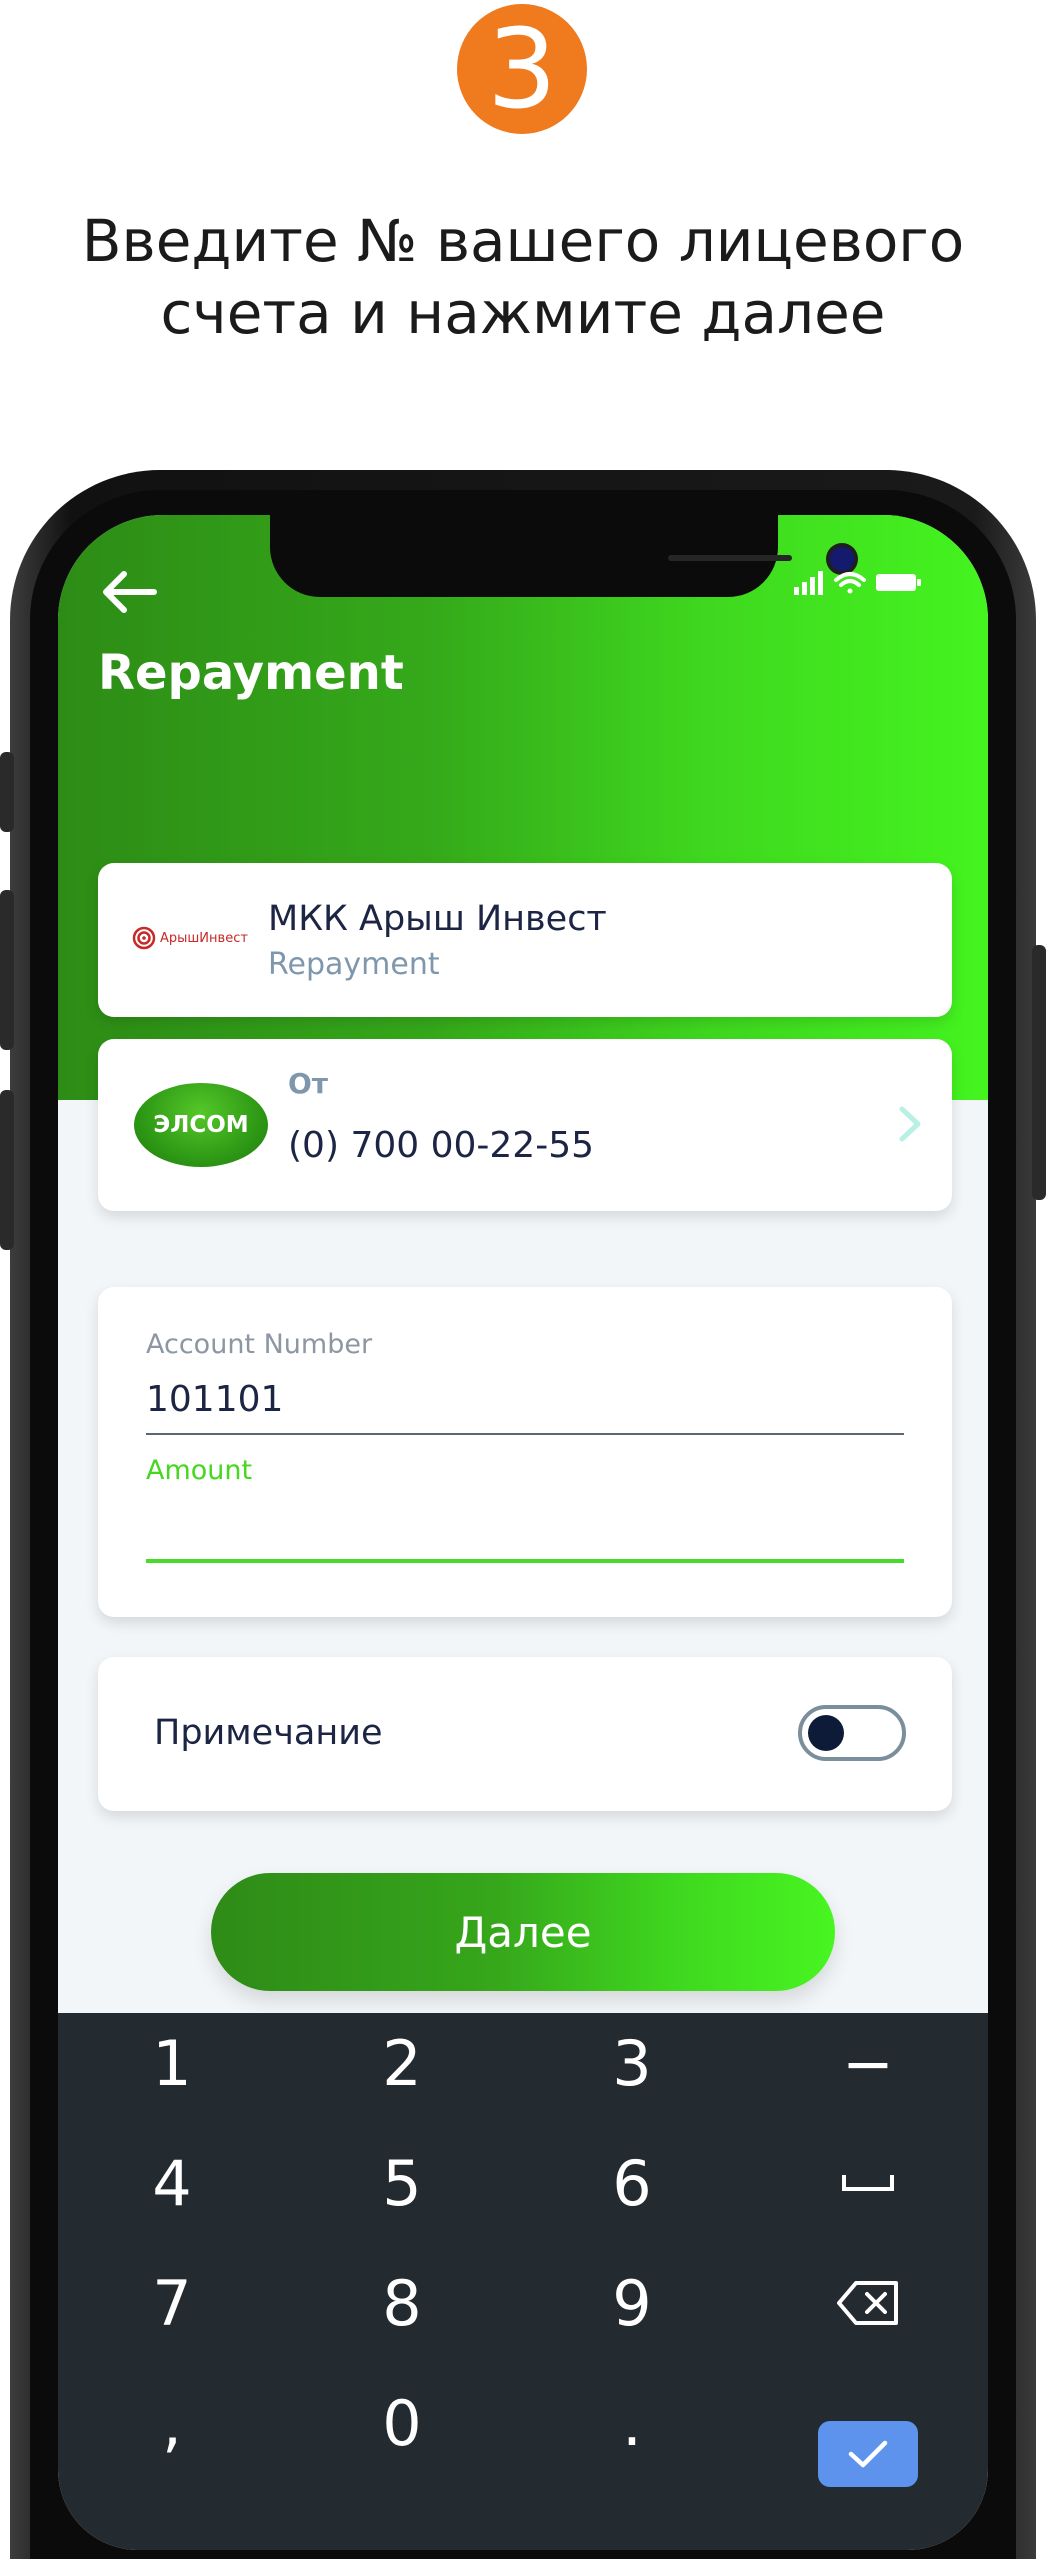 The width and height of the screenshot is (1046, 2559). I want to click on payment-form-card: Account Number 101101 Amount, so click(525, 1452).